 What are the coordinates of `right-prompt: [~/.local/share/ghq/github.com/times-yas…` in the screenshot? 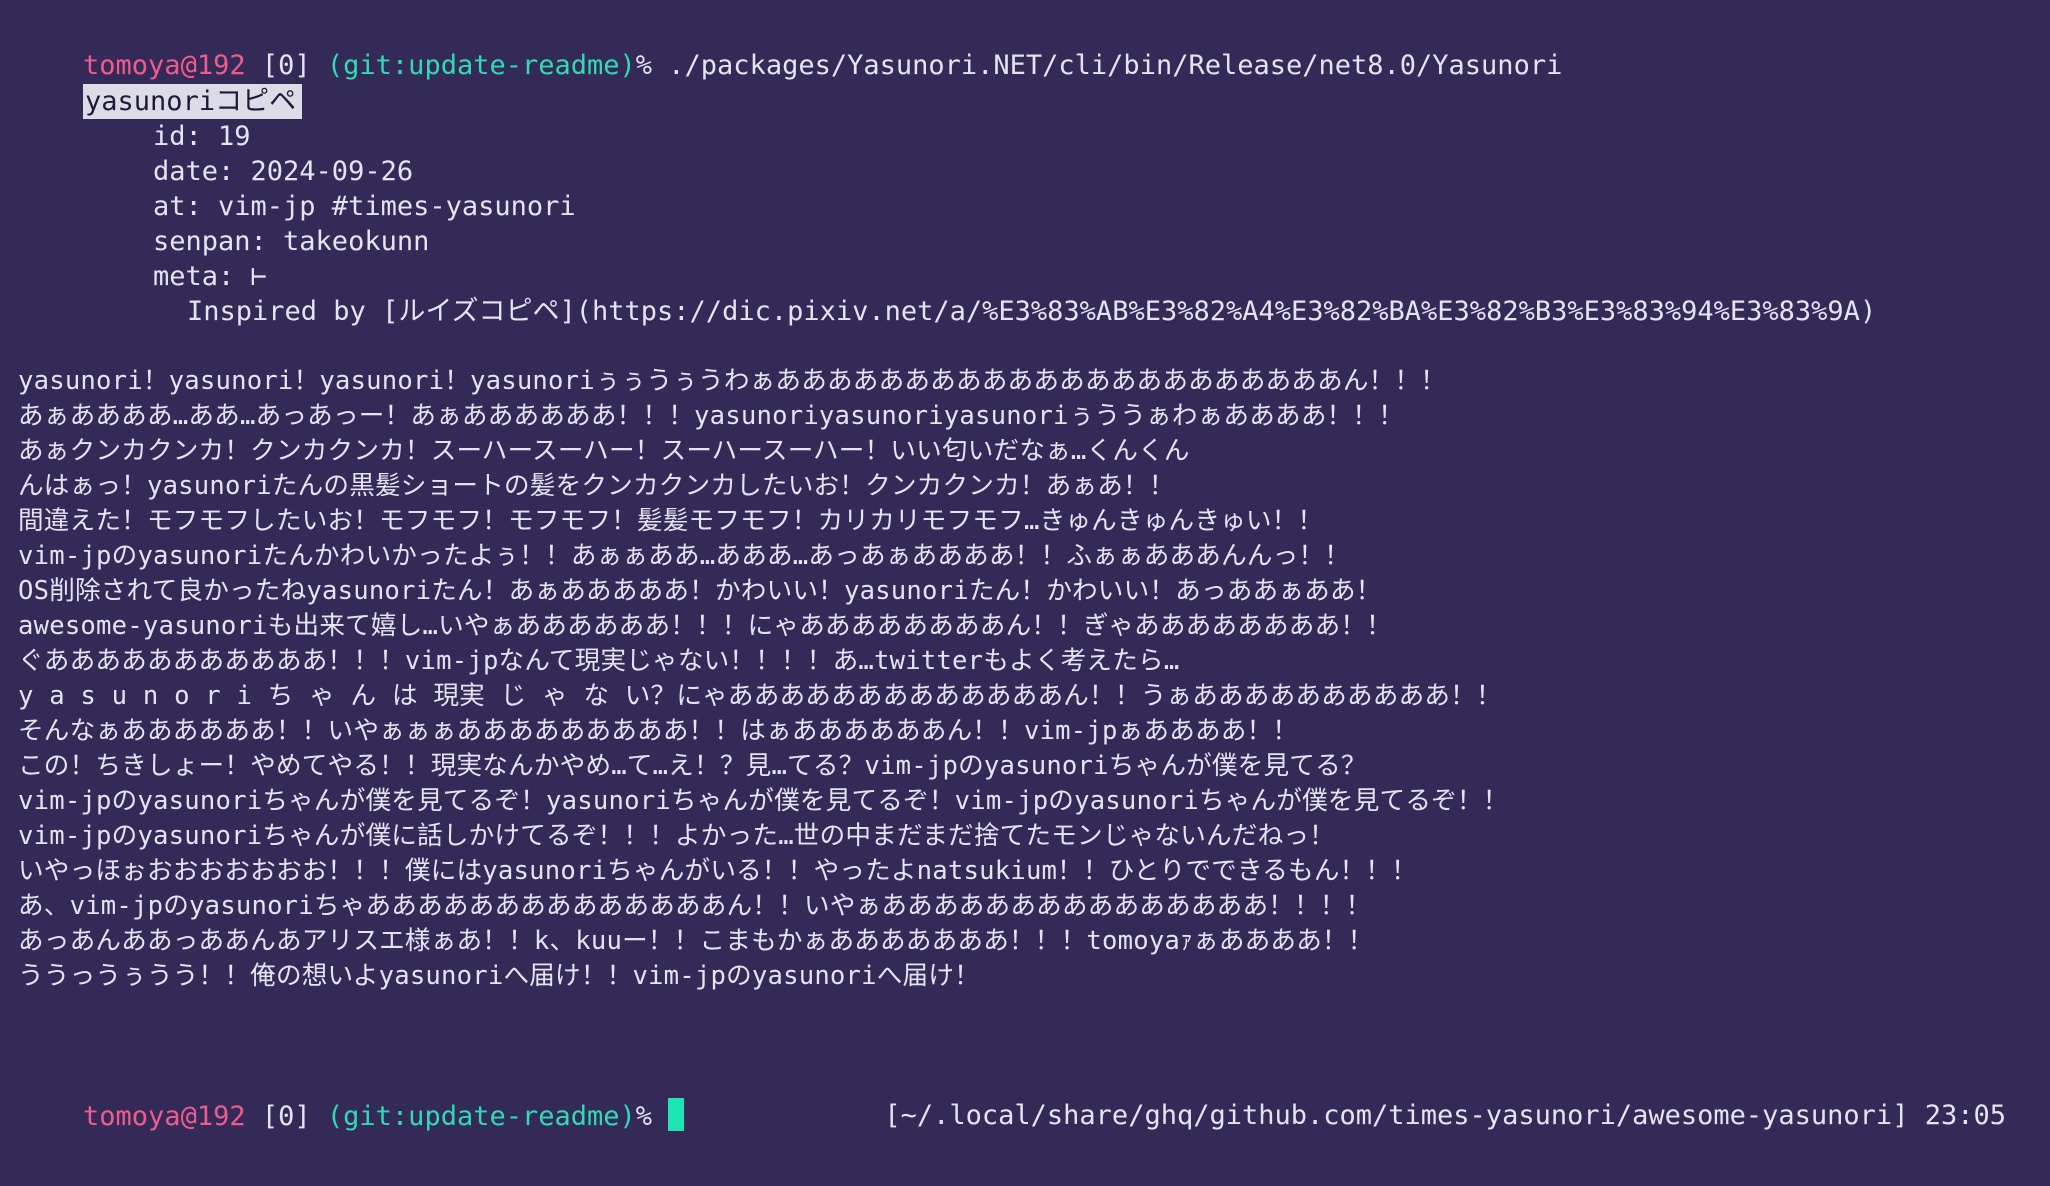 It's located at (1412, 1097).